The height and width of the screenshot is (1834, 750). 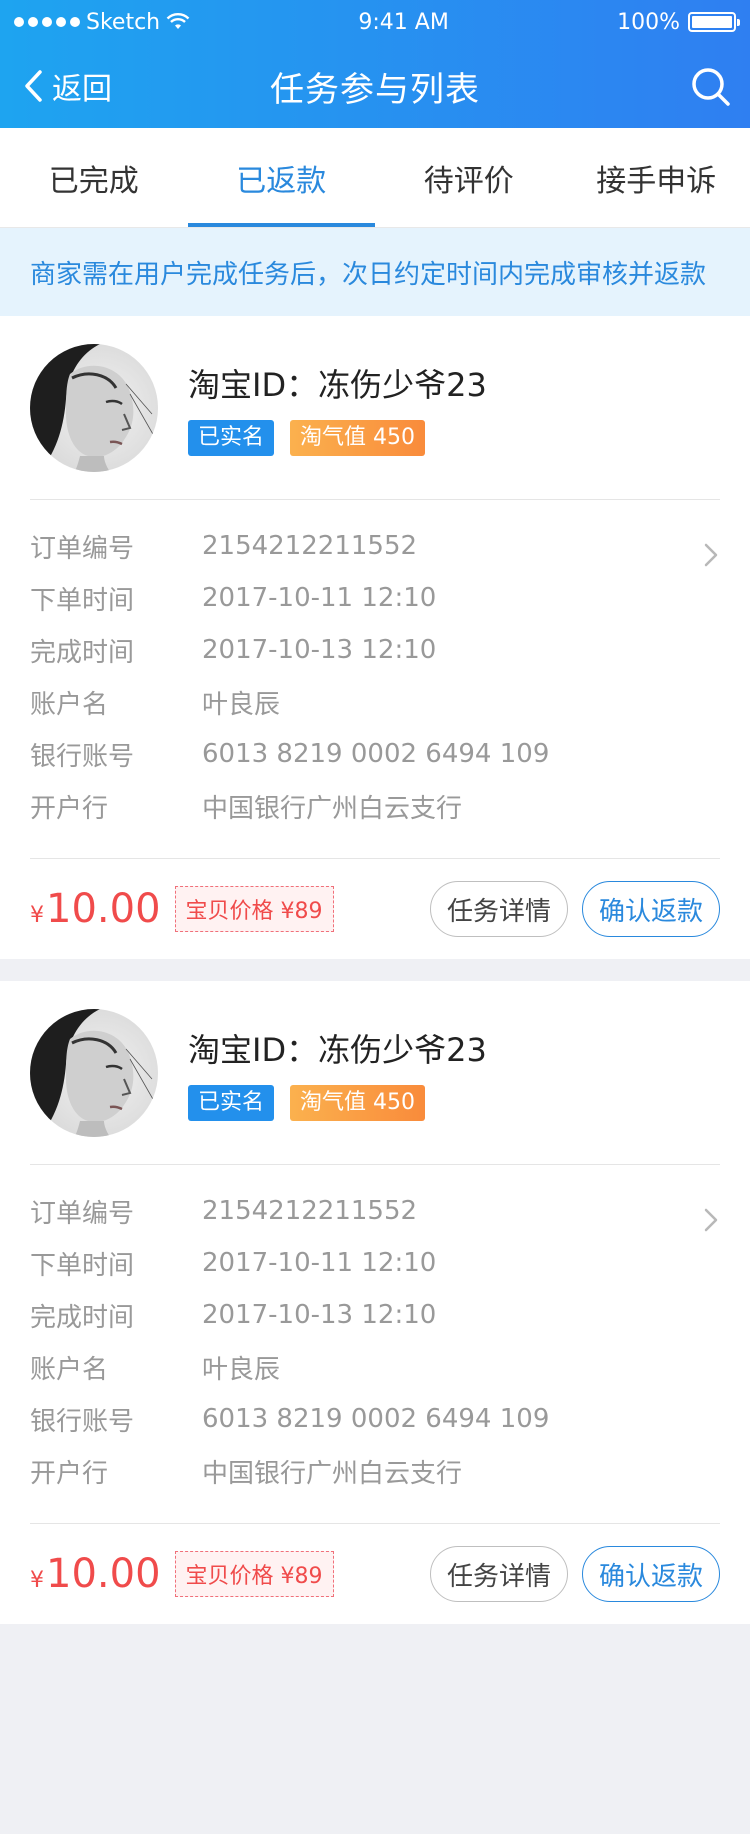 I want to click on status-bar: Sketch 9:41 AM 100%, so click(x=375, y=22).